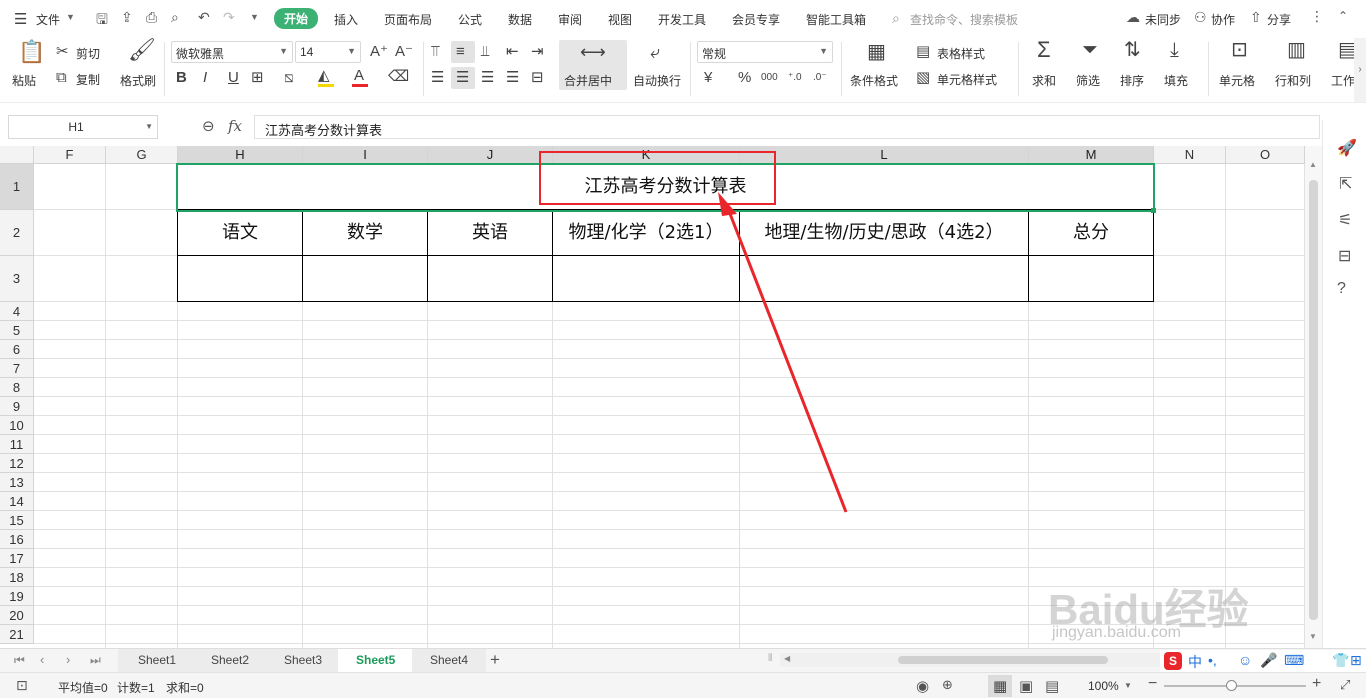 This screenshot has width=1366, height=698. What do you see at coordinates (485, 52) in the screenshot?
I see `align-bottom-icon: ⫫` at bounding box center [485, 52].